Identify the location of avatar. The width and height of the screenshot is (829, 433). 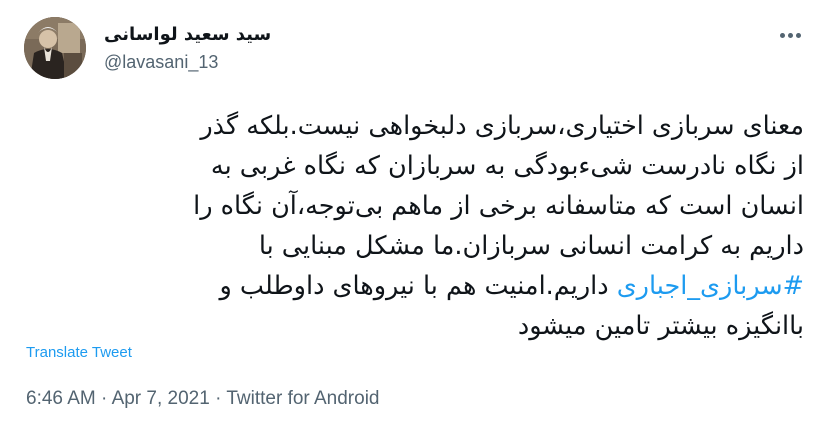
(55, 48).